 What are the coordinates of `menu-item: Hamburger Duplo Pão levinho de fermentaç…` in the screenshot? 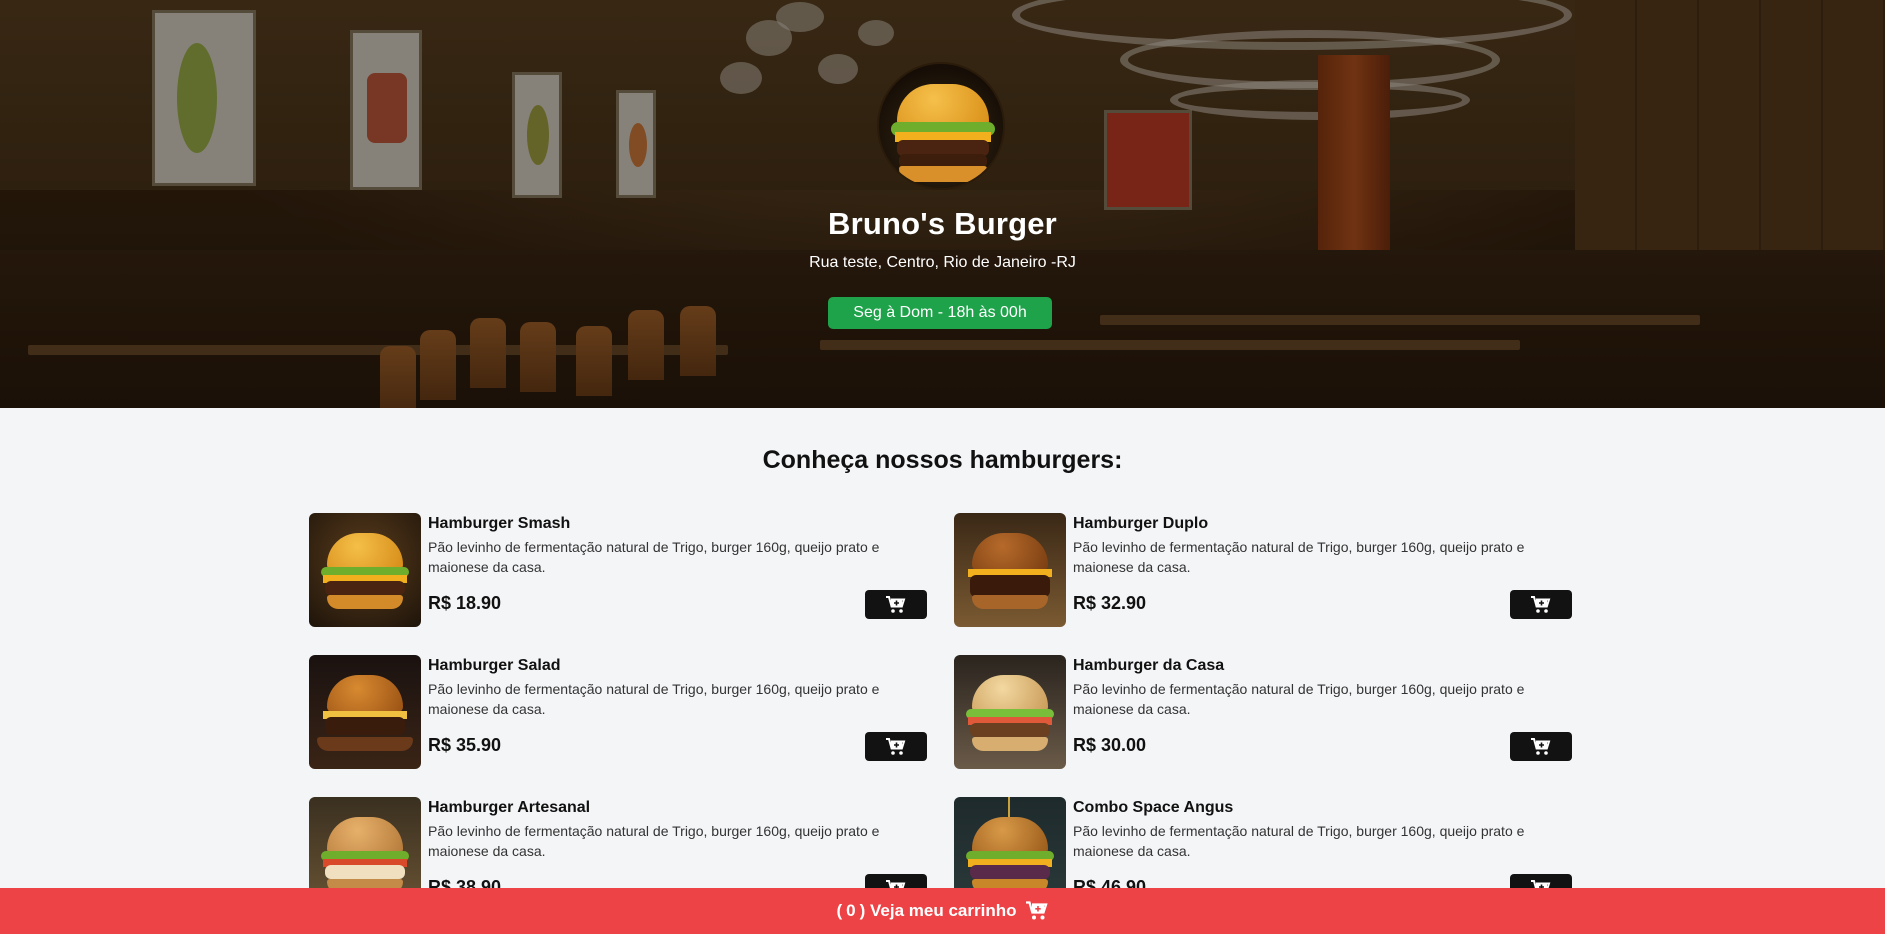 It's located at (1263, 570).